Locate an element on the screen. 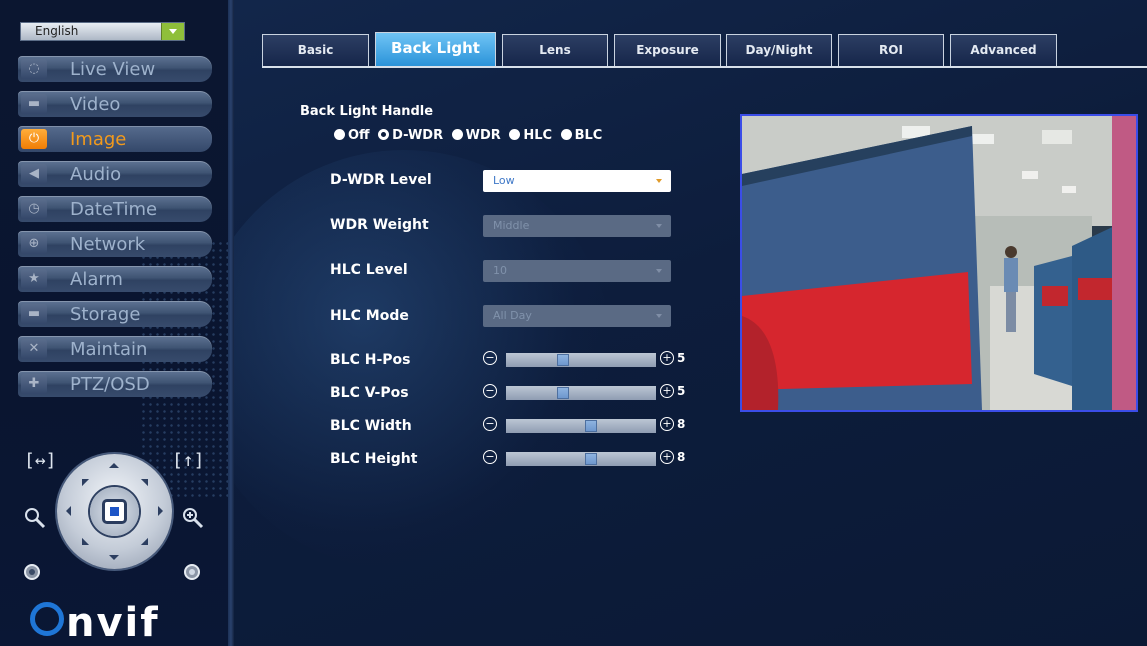 The height and width of the screenshot is (646, 1147). wdr-weight-select: Middle is located at coordinates (577, 226).